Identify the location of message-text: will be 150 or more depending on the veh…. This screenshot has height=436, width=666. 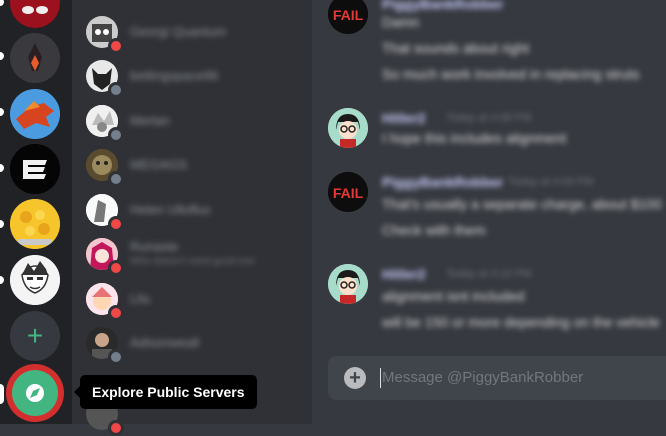
(521, 322).